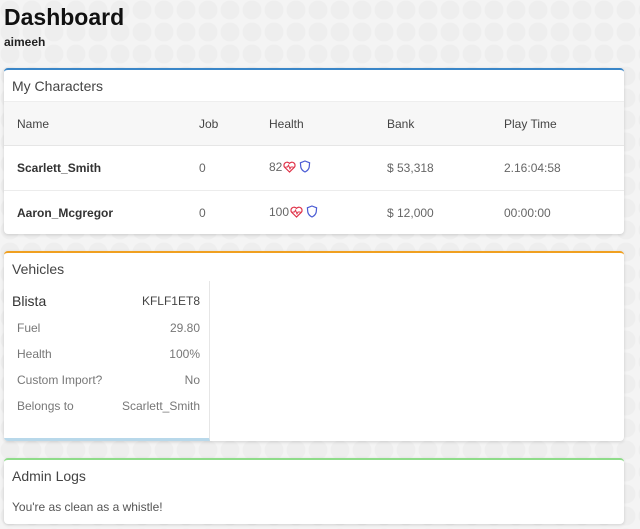 The height and width of the screenshot is (529, 640). Describe the element at coordinates (45, 406) in the screenshot. I see `detail-label: Belongs to` at that location.